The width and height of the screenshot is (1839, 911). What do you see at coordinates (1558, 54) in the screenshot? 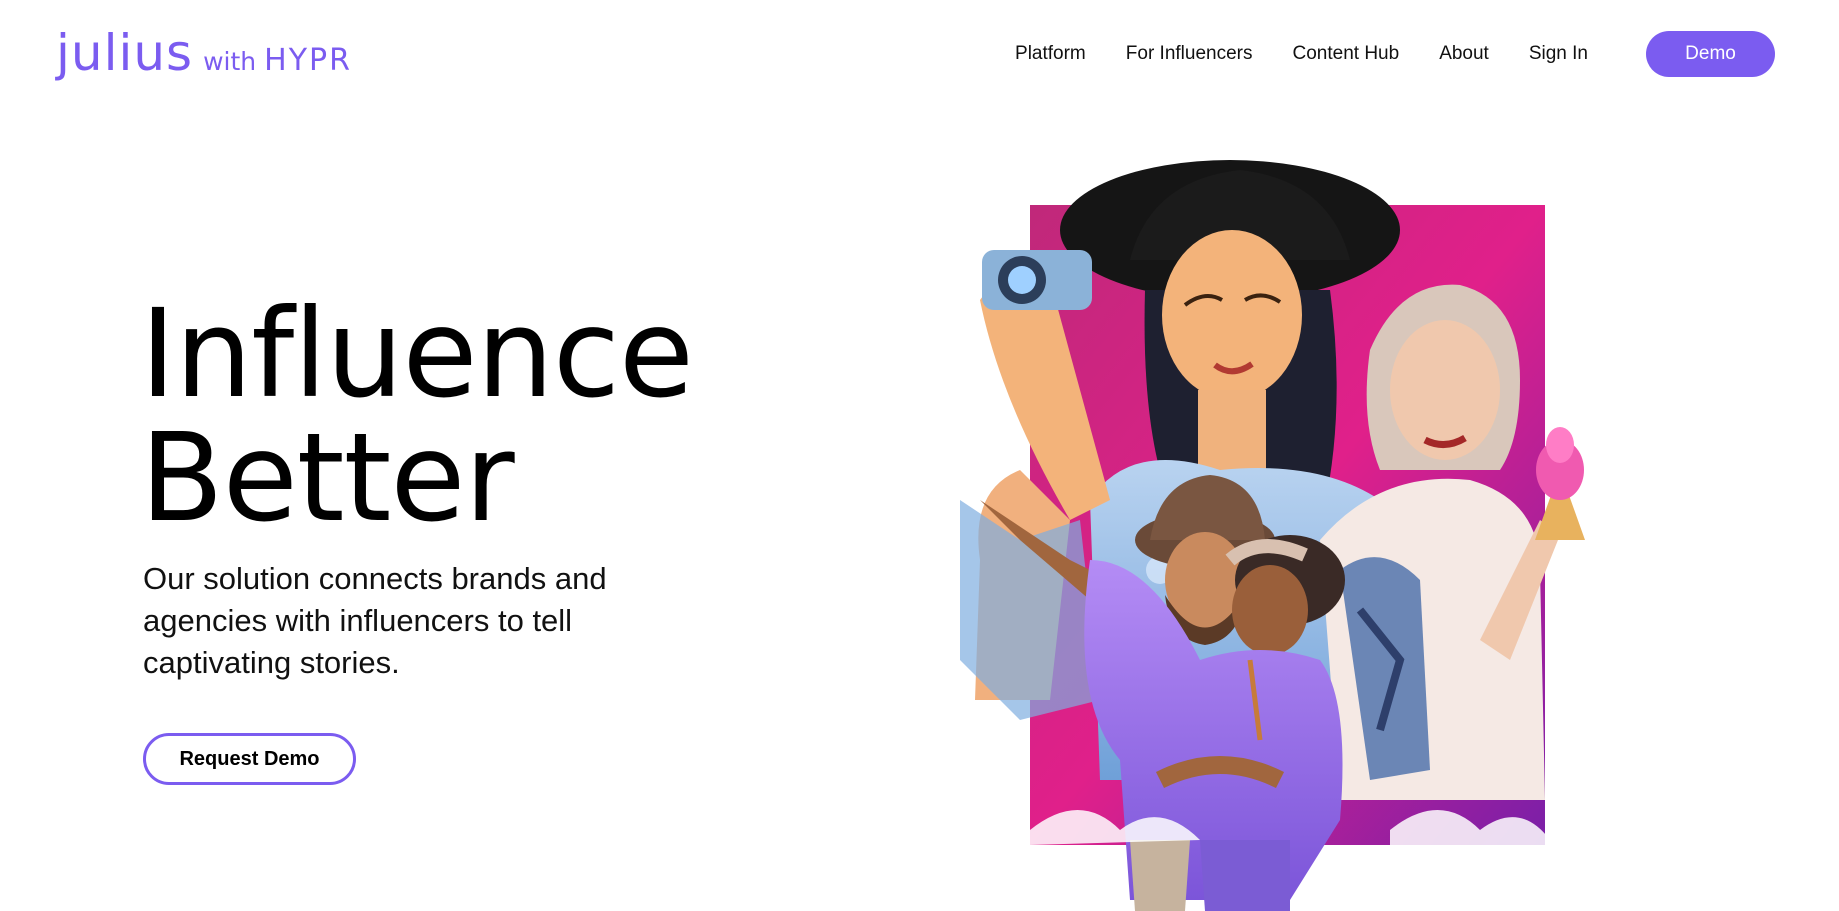
I see `nav-sign-in: Sign In` at bounding box center [1558, 54].